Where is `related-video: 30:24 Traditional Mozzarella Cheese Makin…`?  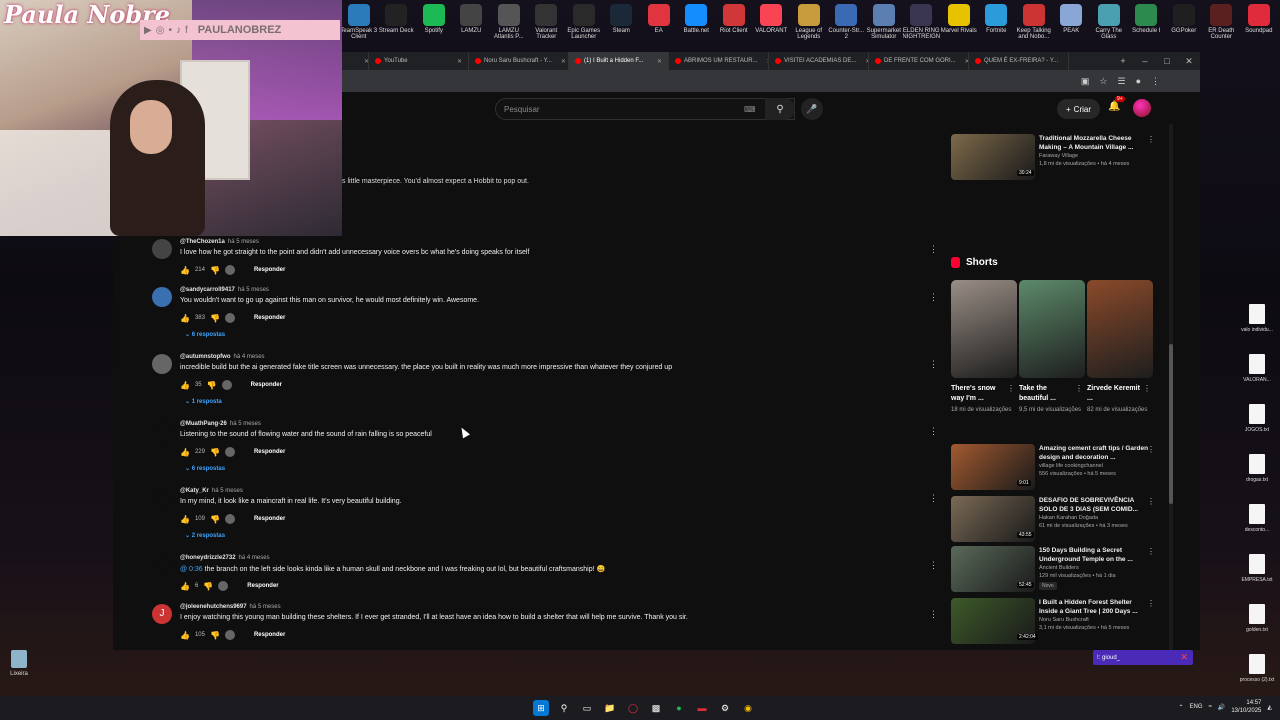 related-video: 30:24 Traditional Mozzarella Cheese Makin… is located at coordinates (1056, 158).